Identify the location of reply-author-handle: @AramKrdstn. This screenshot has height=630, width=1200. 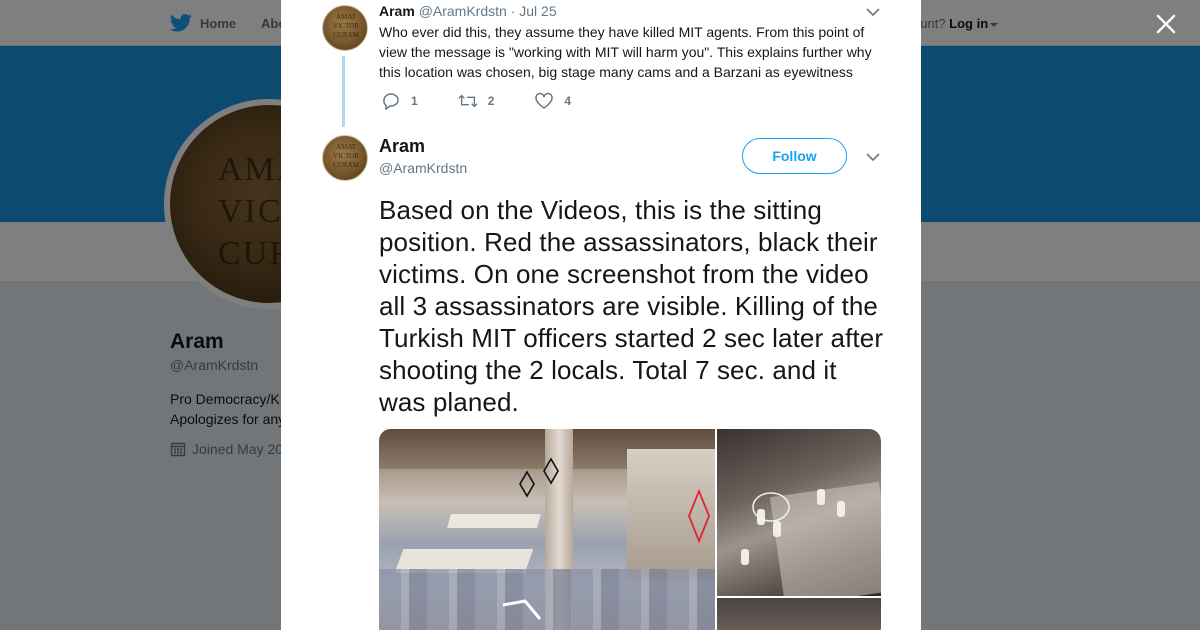
(463, 11).